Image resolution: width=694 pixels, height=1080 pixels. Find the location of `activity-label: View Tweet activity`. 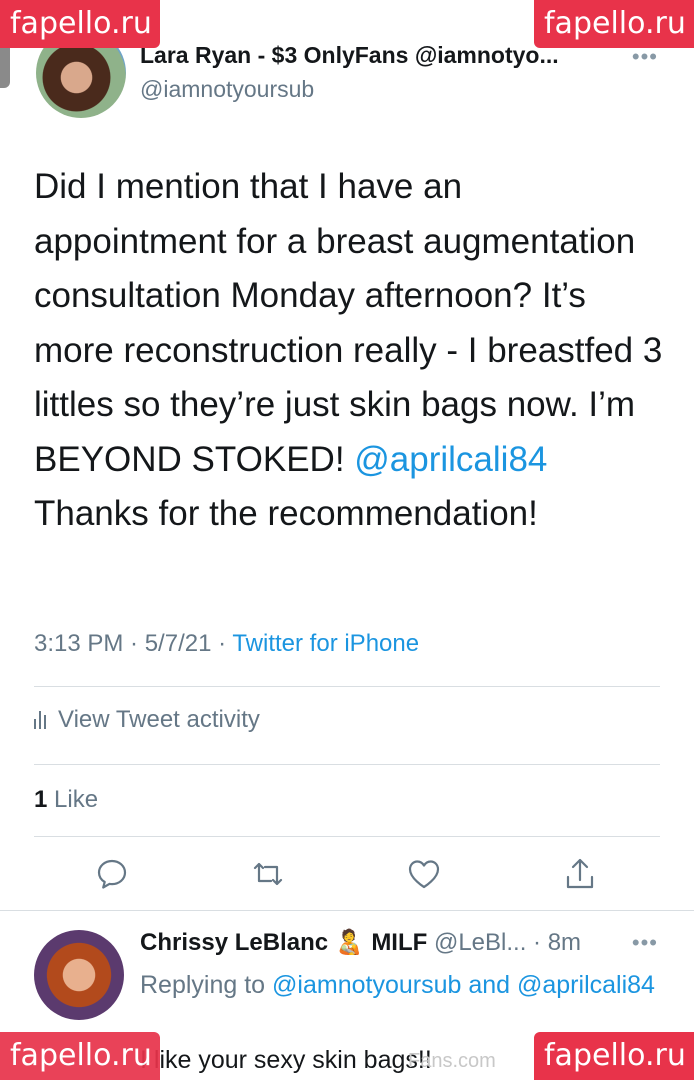

activity-label: View Tweet activity is located at coordinates (159, 719).